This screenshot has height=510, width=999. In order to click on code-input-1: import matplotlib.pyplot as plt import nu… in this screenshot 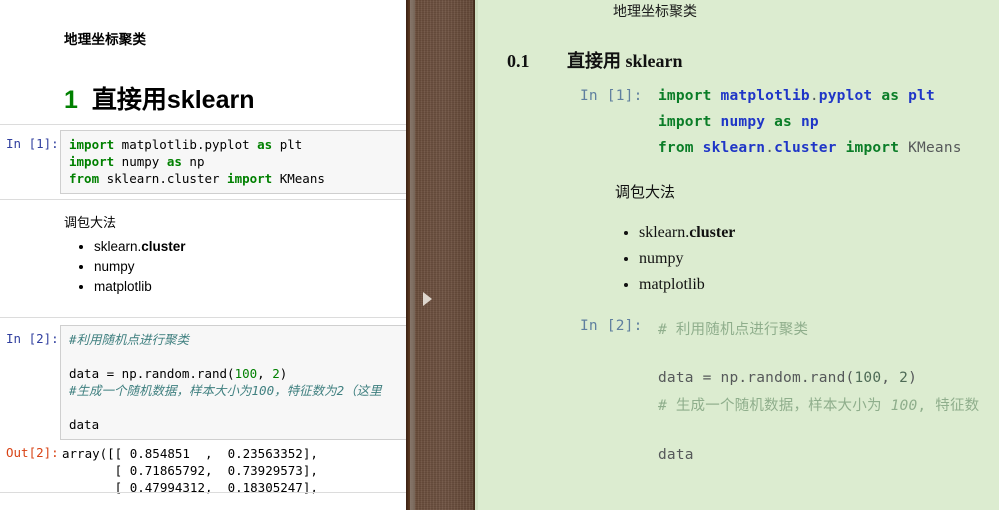, I will do `click(233, 162)`.